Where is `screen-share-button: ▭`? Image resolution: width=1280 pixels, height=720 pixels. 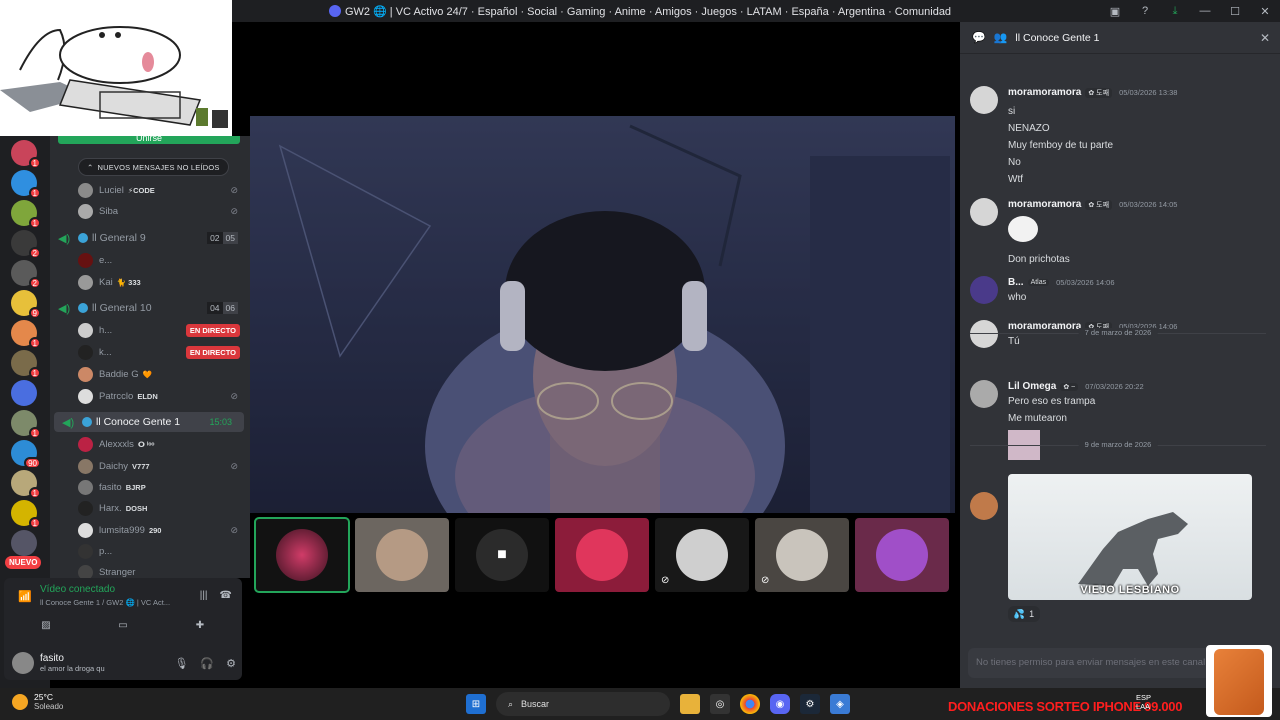 screen-share-button: ▭ is located at coordinates (123, 625).